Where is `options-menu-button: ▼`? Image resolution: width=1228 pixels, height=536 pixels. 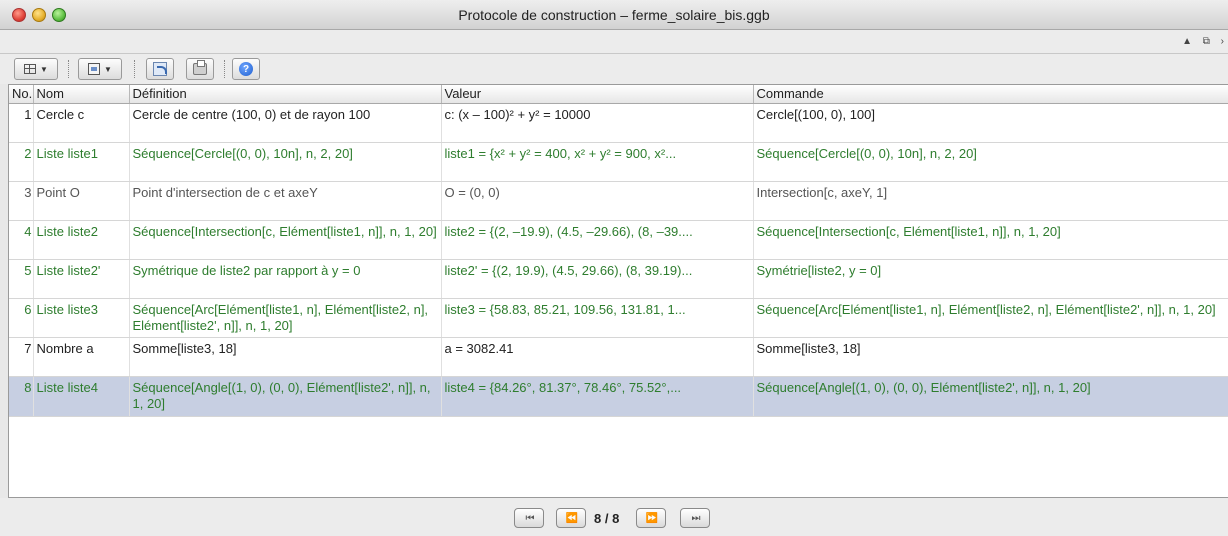
options-menu-button: ▼ is located at coordinates (100, 69).